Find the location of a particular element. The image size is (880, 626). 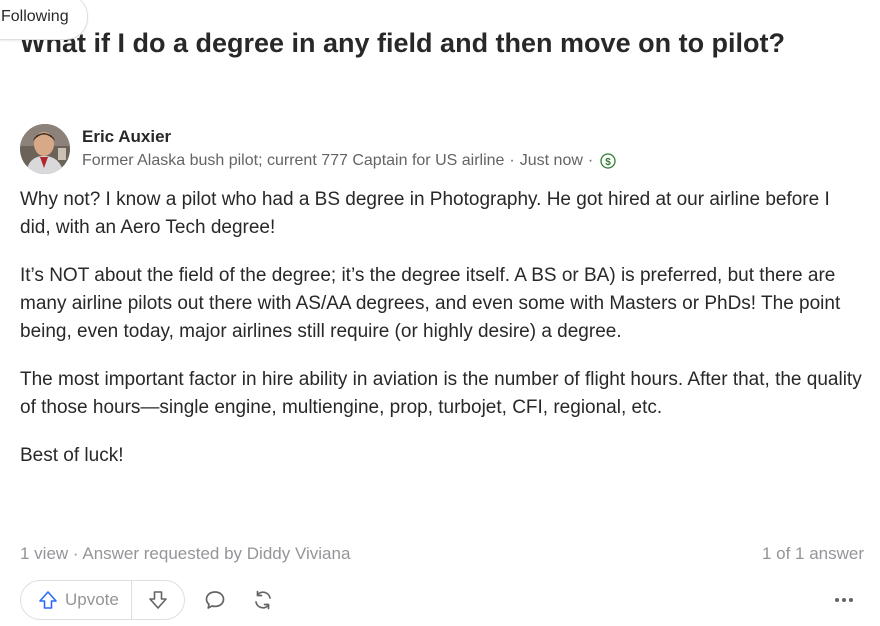

comment-icon is located at coordinates (215, 600).